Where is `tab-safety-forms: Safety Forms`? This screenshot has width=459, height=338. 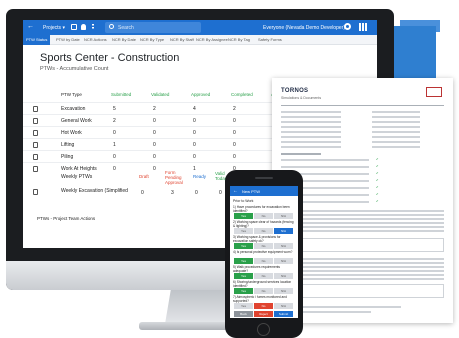 tab-safety-forms: Safety Forms is located at coordinates (270, 40).